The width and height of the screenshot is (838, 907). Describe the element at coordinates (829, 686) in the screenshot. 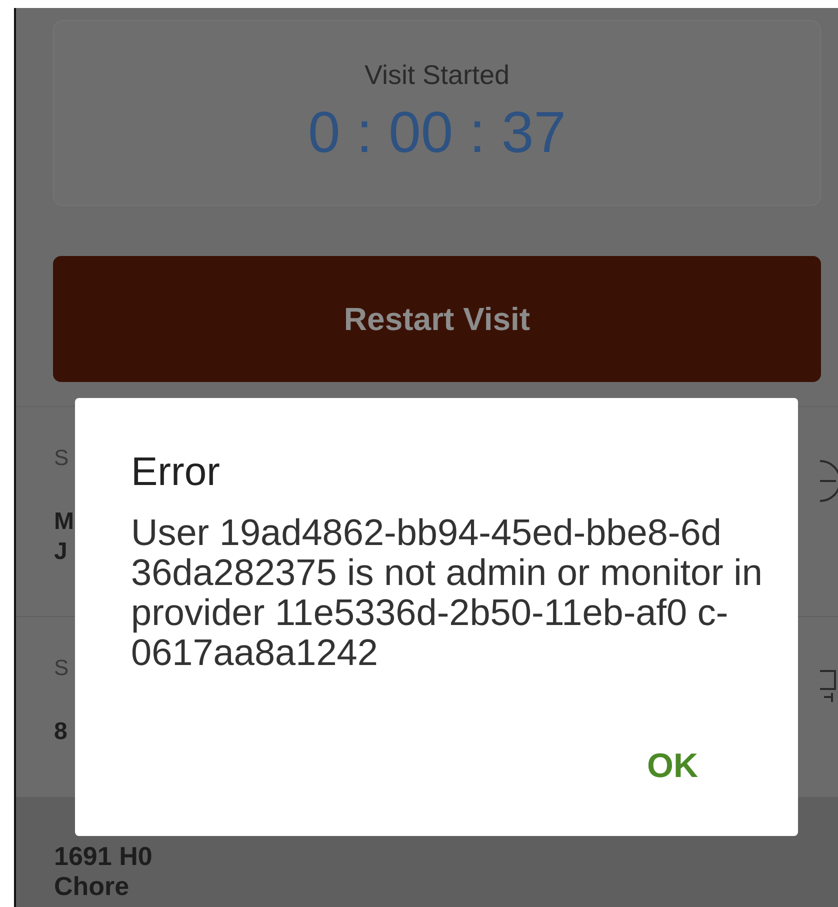

I see `square-icon` at that location.